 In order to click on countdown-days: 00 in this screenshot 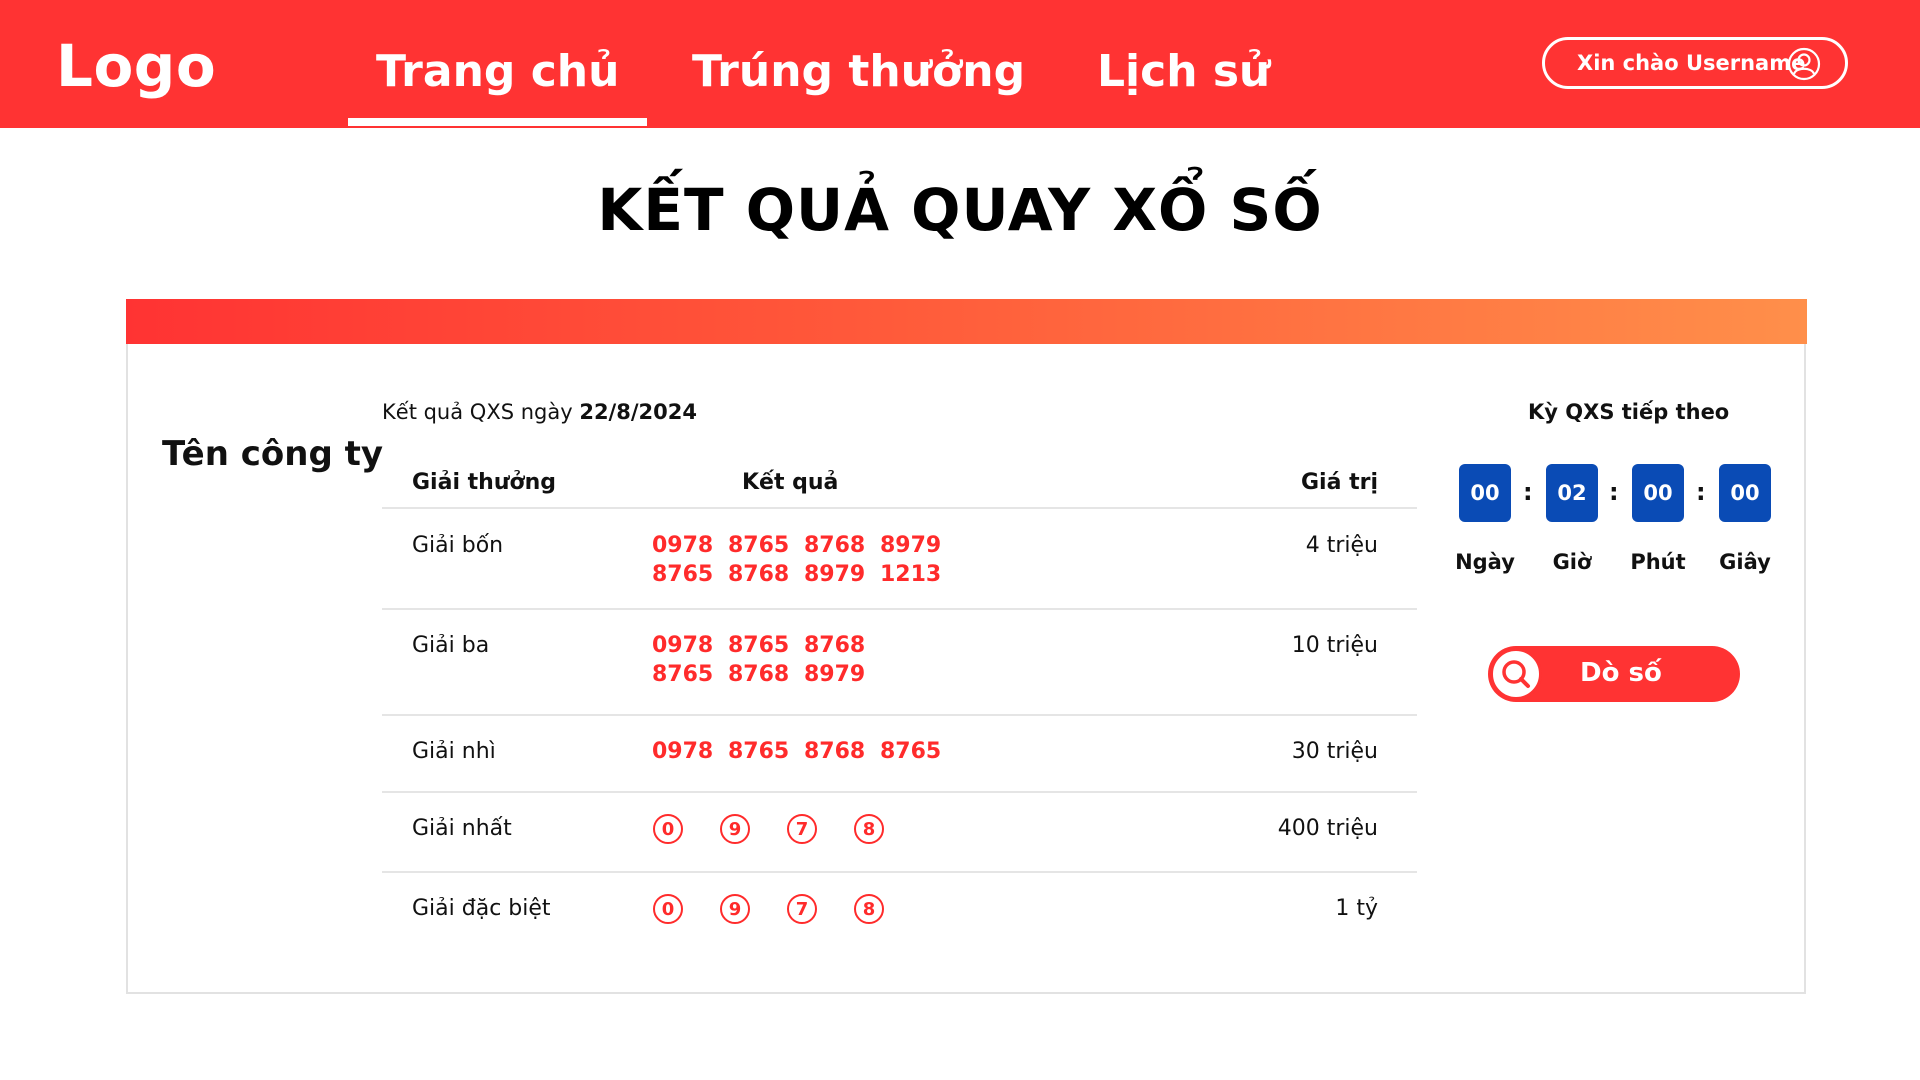, I will do `click(1485, 493)`.